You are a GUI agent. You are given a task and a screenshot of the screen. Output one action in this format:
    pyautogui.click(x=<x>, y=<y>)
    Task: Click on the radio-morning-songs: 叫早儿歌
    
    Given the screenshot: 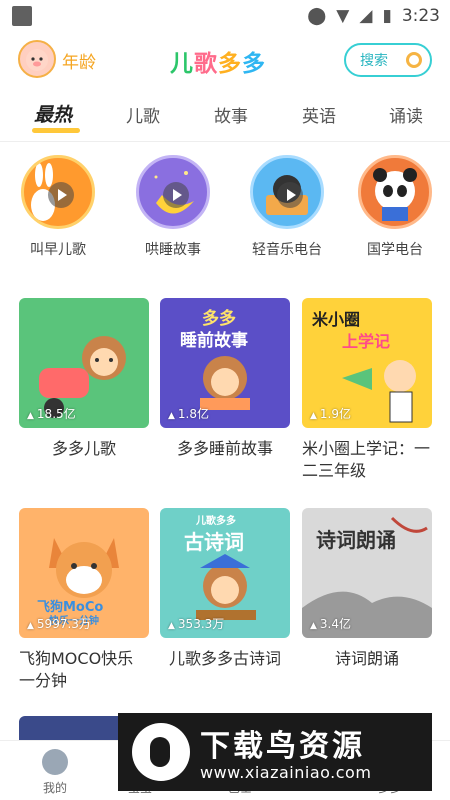 What is the action you would take?
    pyautogui.click(x=58, y=207)
    